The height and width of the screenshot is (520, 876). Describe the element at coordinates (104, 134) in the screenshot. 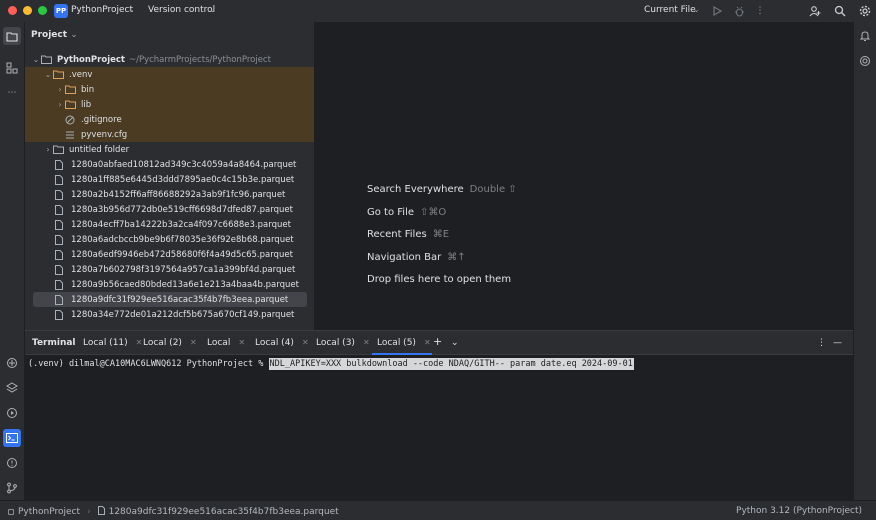

I see `pyvenv-file-name: pyvenv.cfg` at that location.